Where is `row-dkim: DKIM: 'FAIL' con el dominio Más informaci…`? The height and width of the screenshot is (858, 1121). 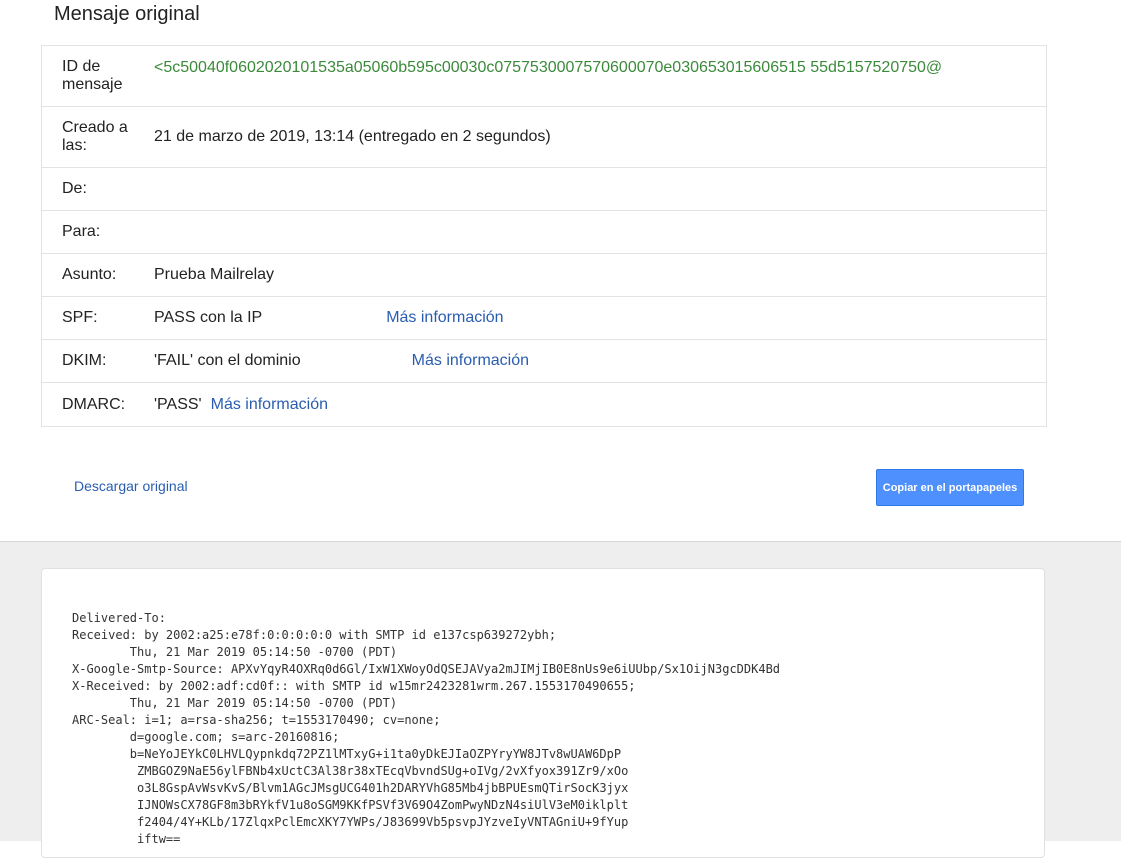
row-dkim: DKIM: 'FAIL' con el dominio Más informaci… is located at coordinates (544, 361).